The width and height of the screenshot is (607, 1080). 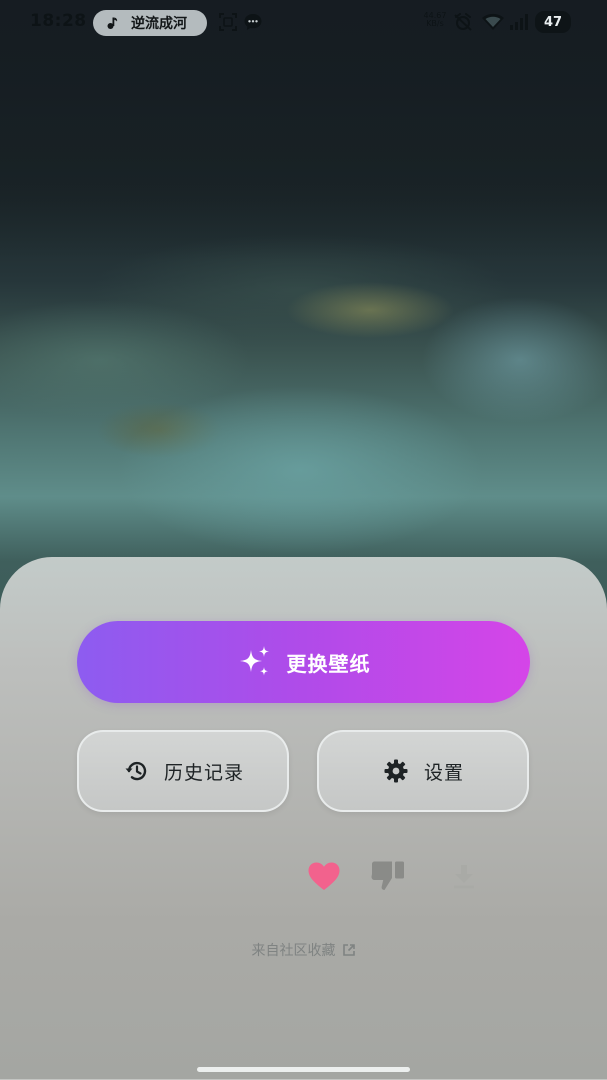 What do you see at coordinates (328, 663) in the screenshot?
I see `change-wallpaper-label: 更换壁纸` at bounding box center [328, 663].